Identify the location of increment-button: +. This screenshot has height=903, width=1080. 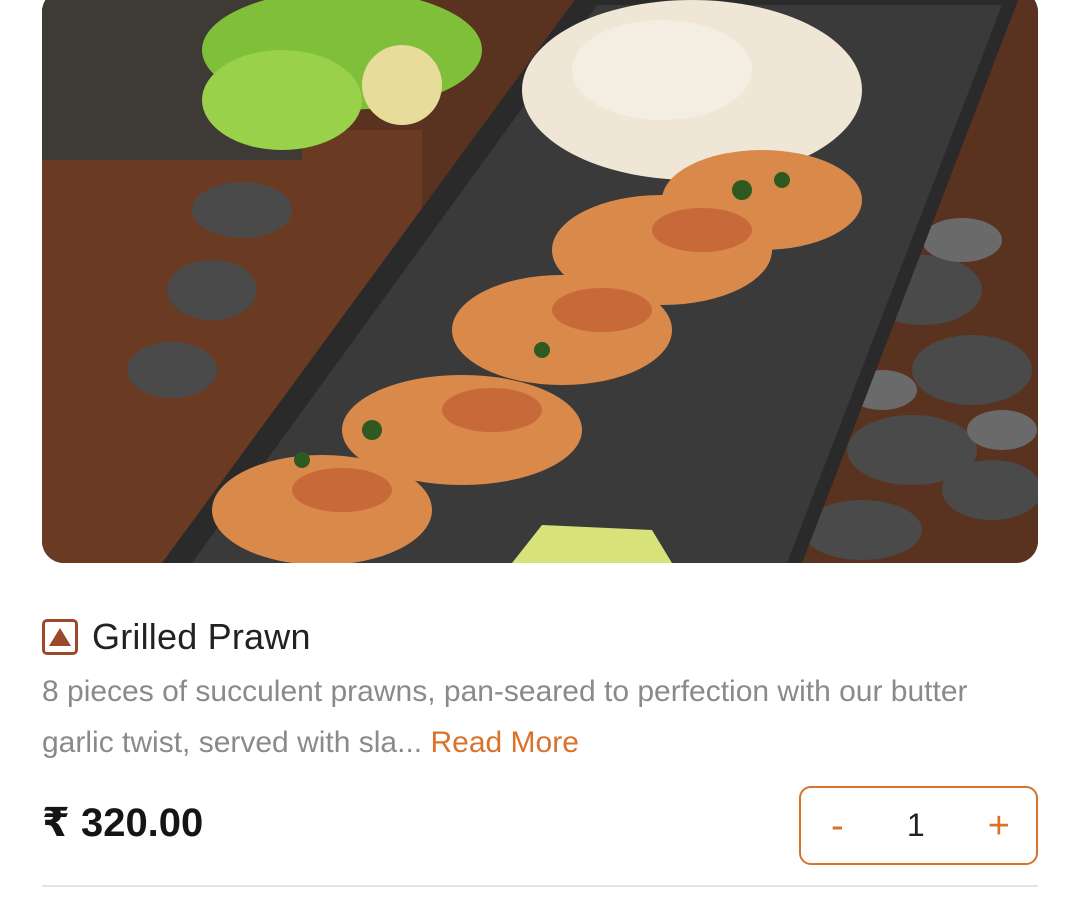
(999, 826).